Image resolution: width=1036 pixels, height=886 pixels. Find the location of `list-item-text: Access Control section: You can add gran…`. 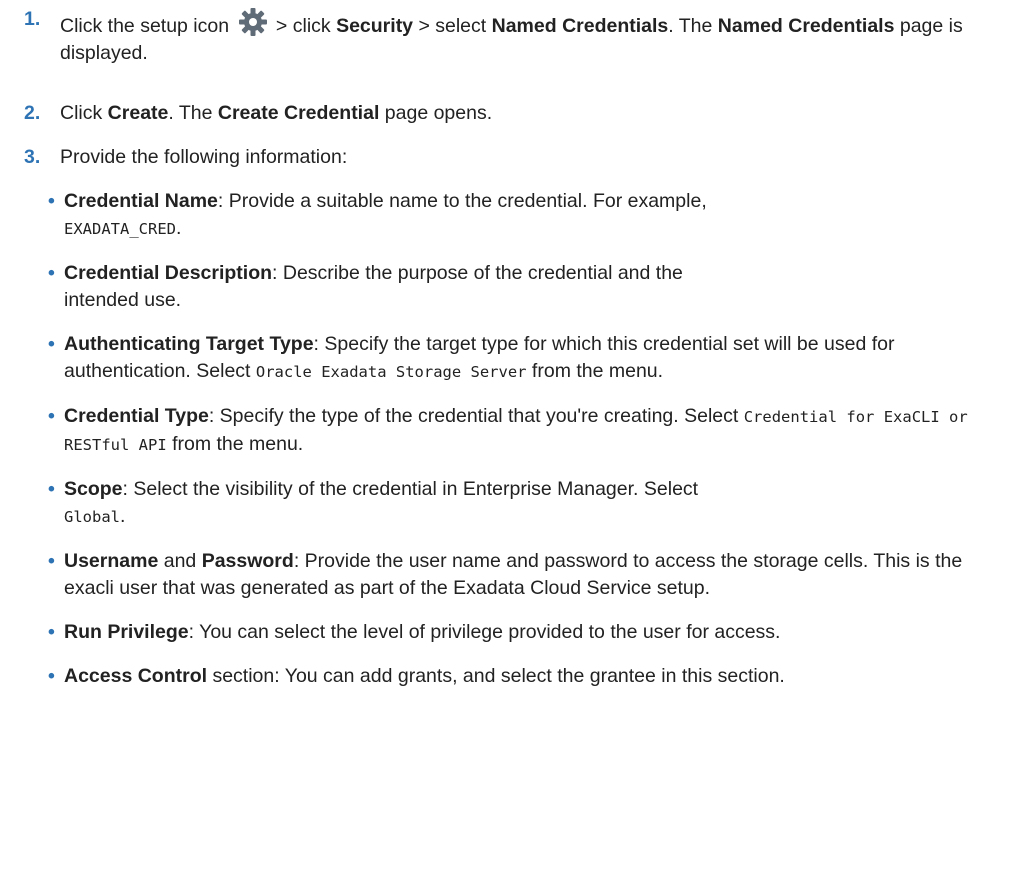

list-item-text: Access Control section: You can add gran… is located at coordinates (514, 676).